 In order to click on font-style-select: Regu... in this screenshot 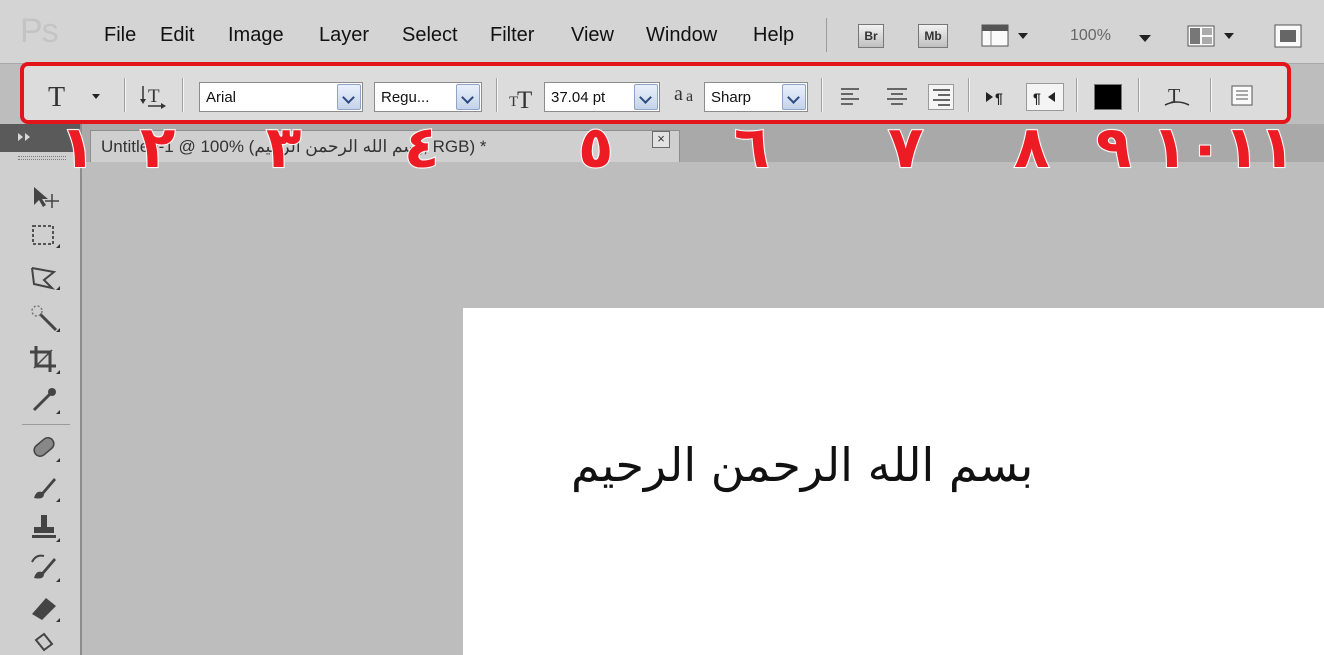, I will do `click(428, 97)`.